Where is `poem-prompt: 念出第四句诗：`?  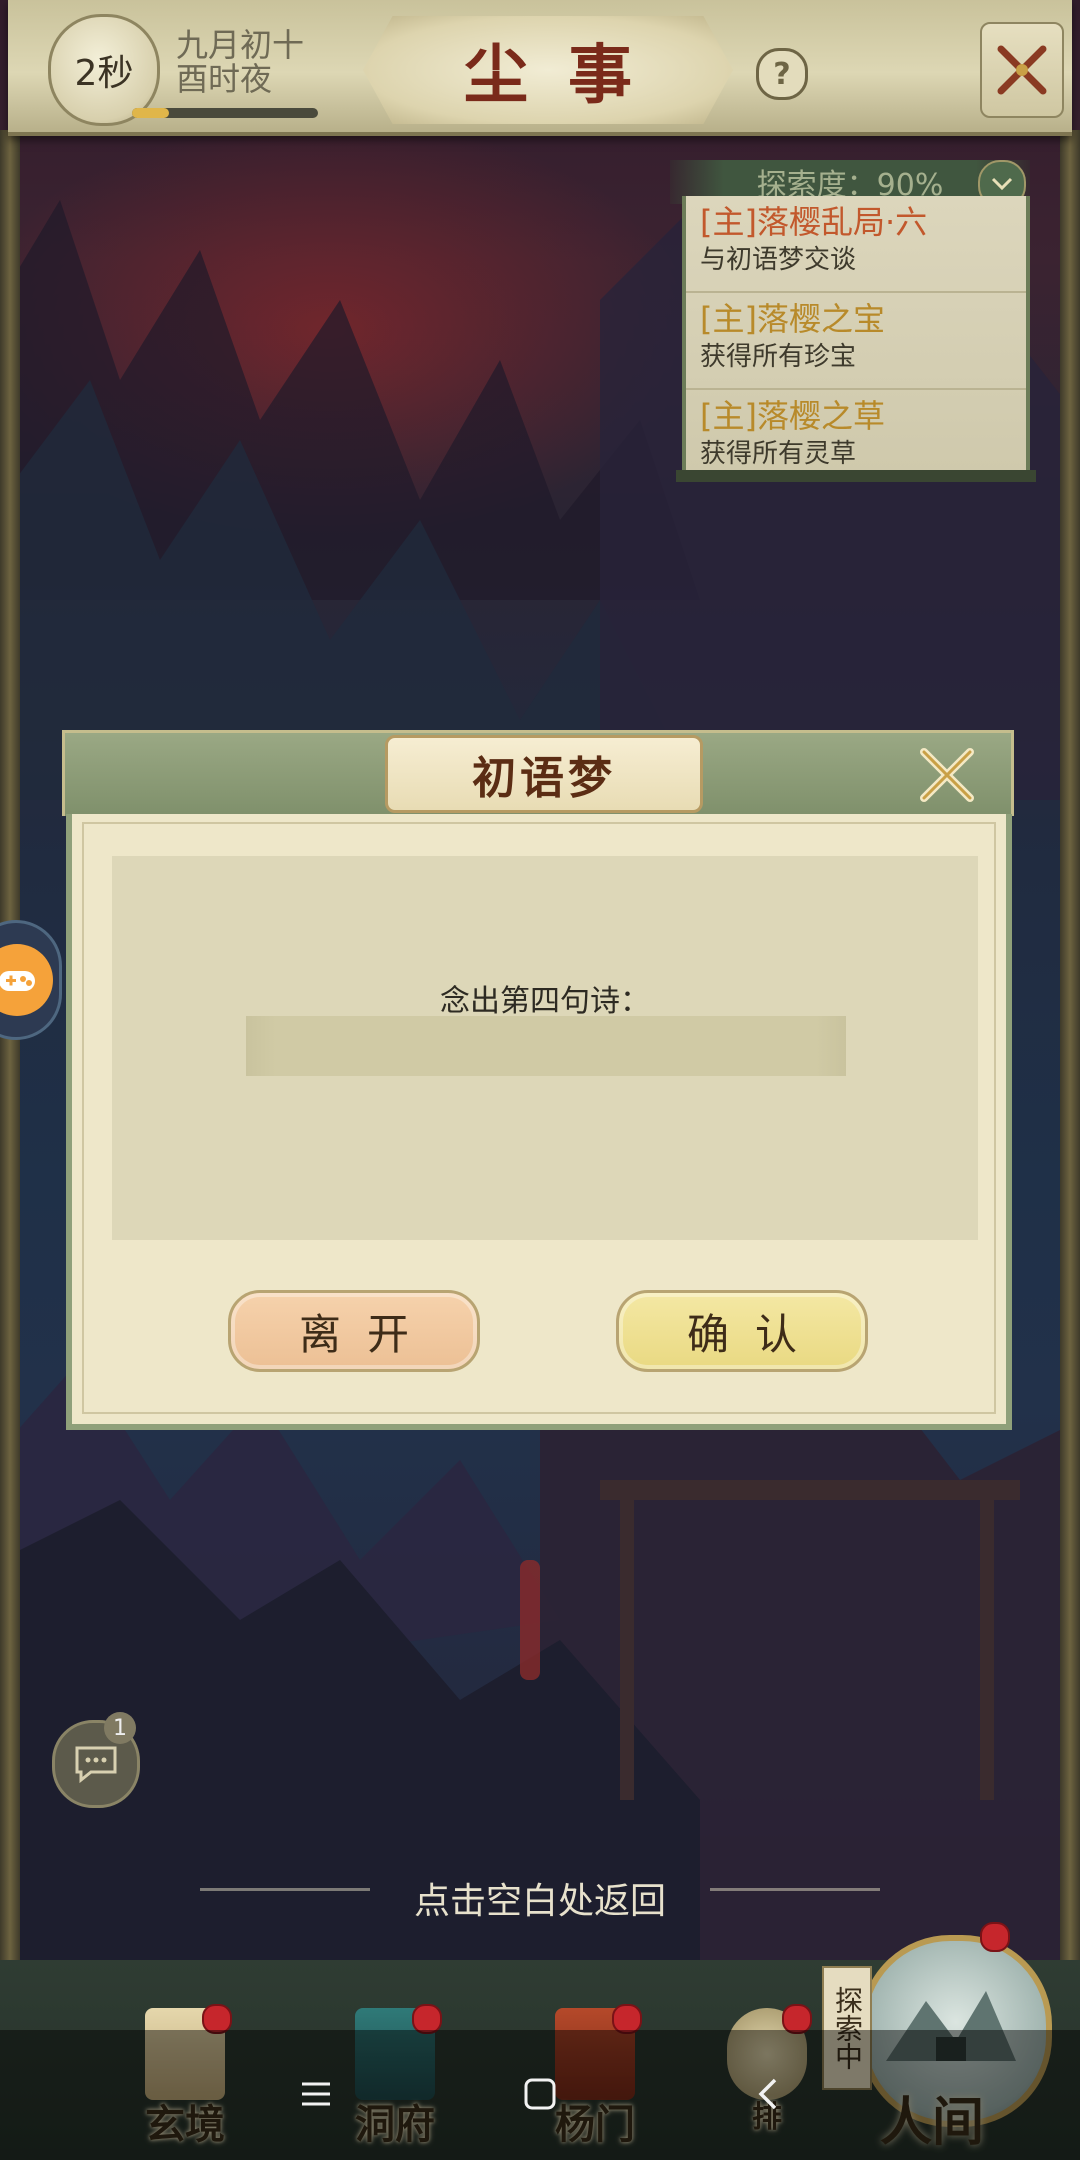
poem-prompt: 念出第四句诗： is located at coordinates (545, 1001).